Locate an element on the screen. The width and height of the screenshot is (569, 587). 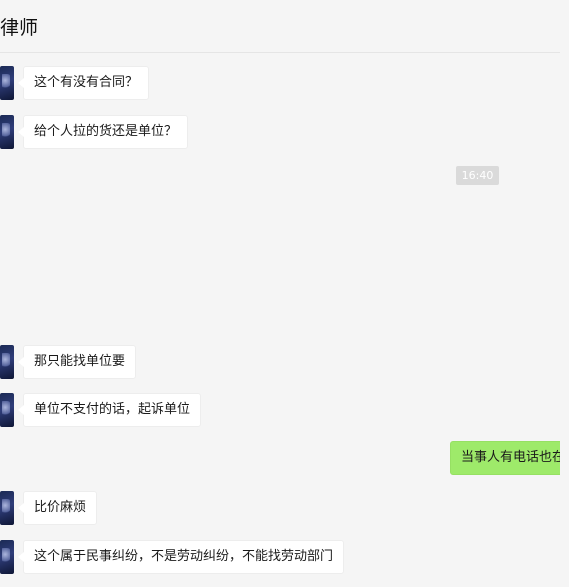
message-text: 当事人有电话也在 is located at coordinates (510, 457).